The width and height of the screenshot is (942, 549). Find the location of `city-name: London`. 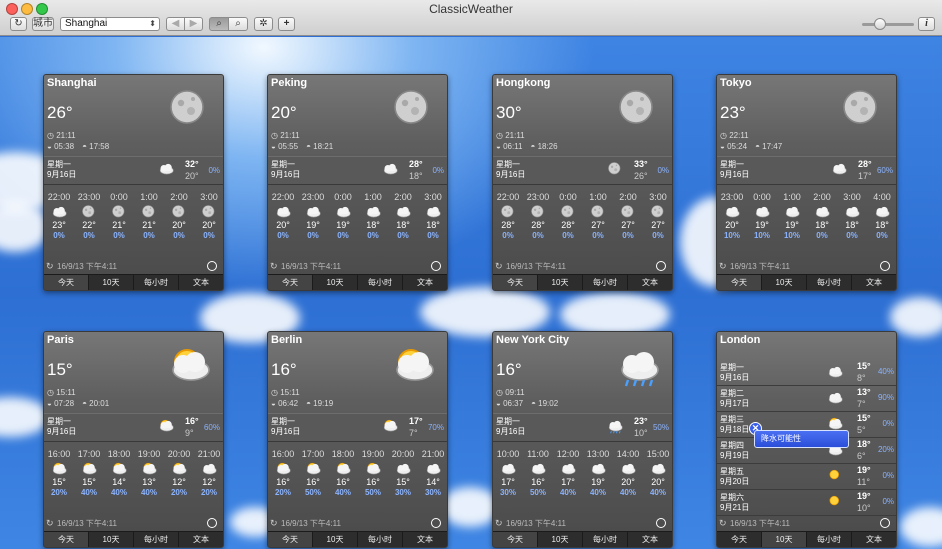

city-name: London is located at coordinates (740, 340).